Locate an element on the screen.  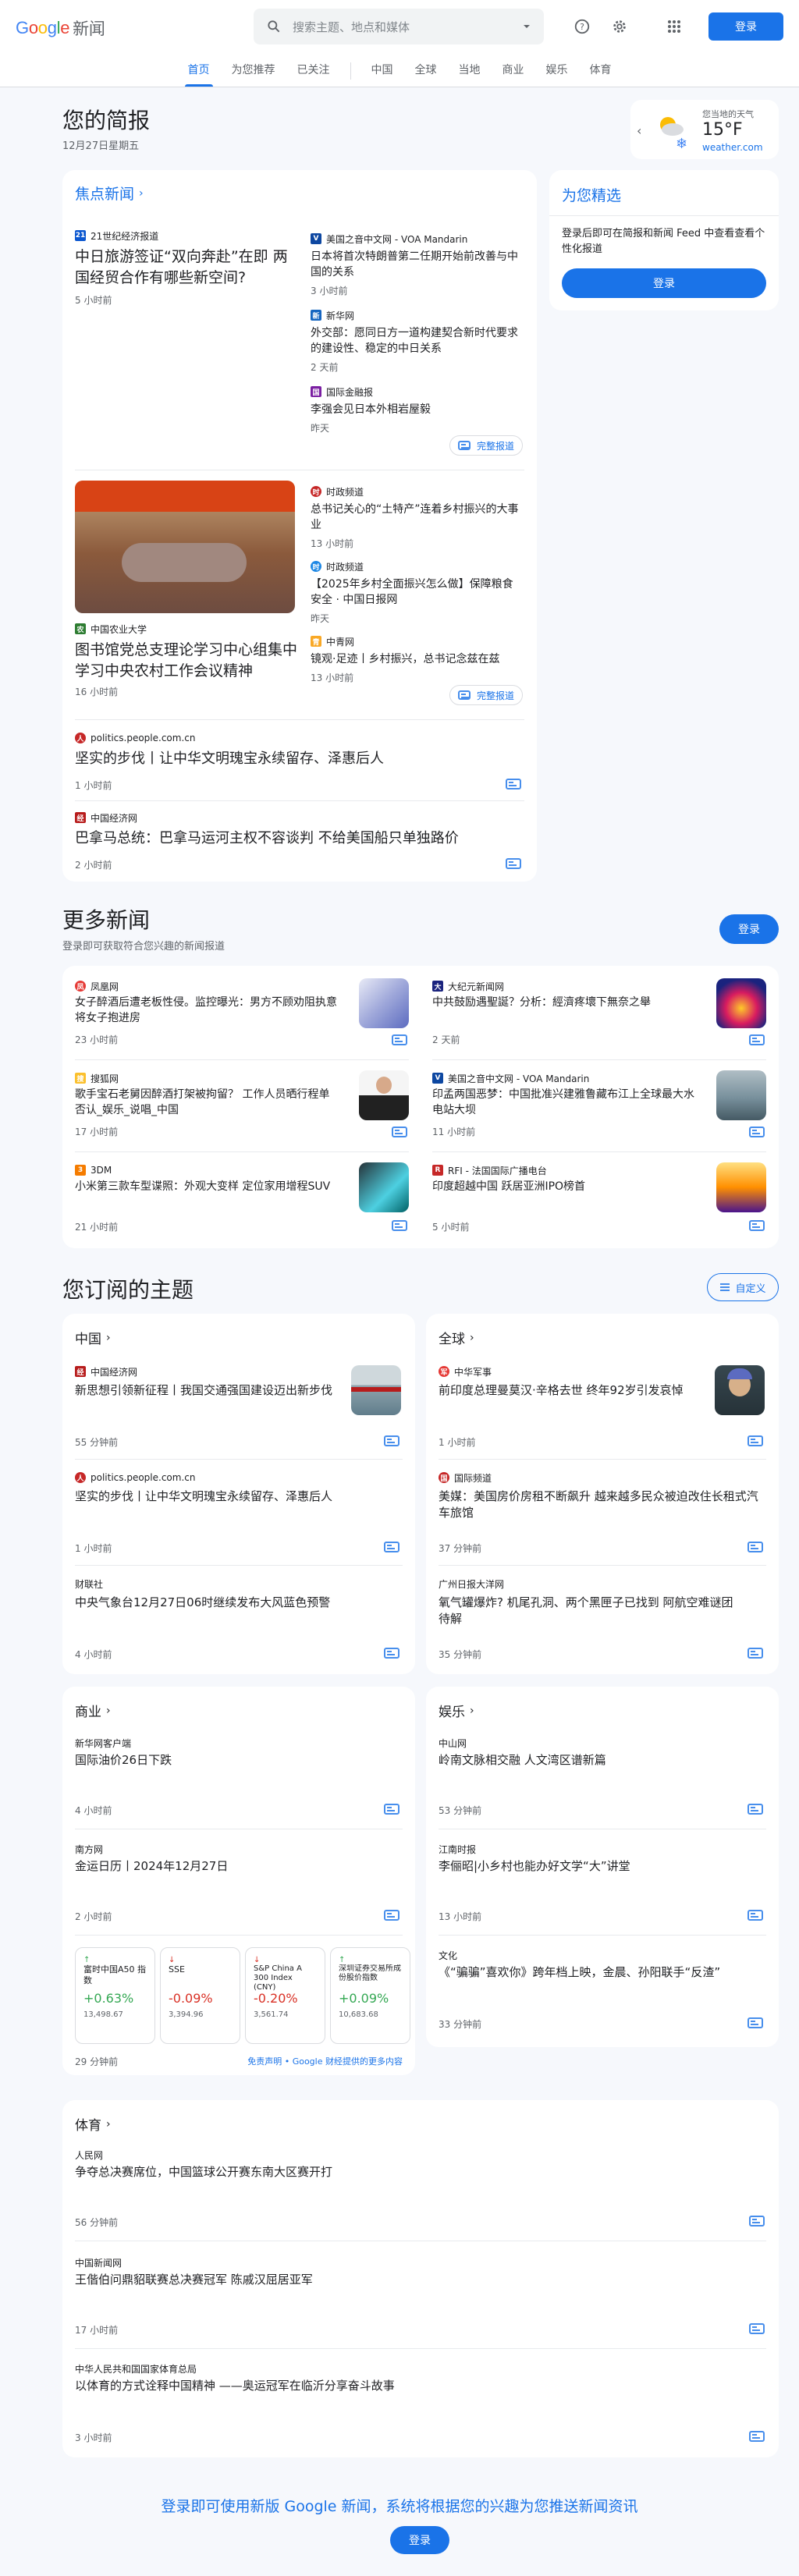
headline: 印孟两国恶梦：中国批准兴建雅鲁藏布江上全球最大水电站大坝 is located at coordinates (565, 1103).